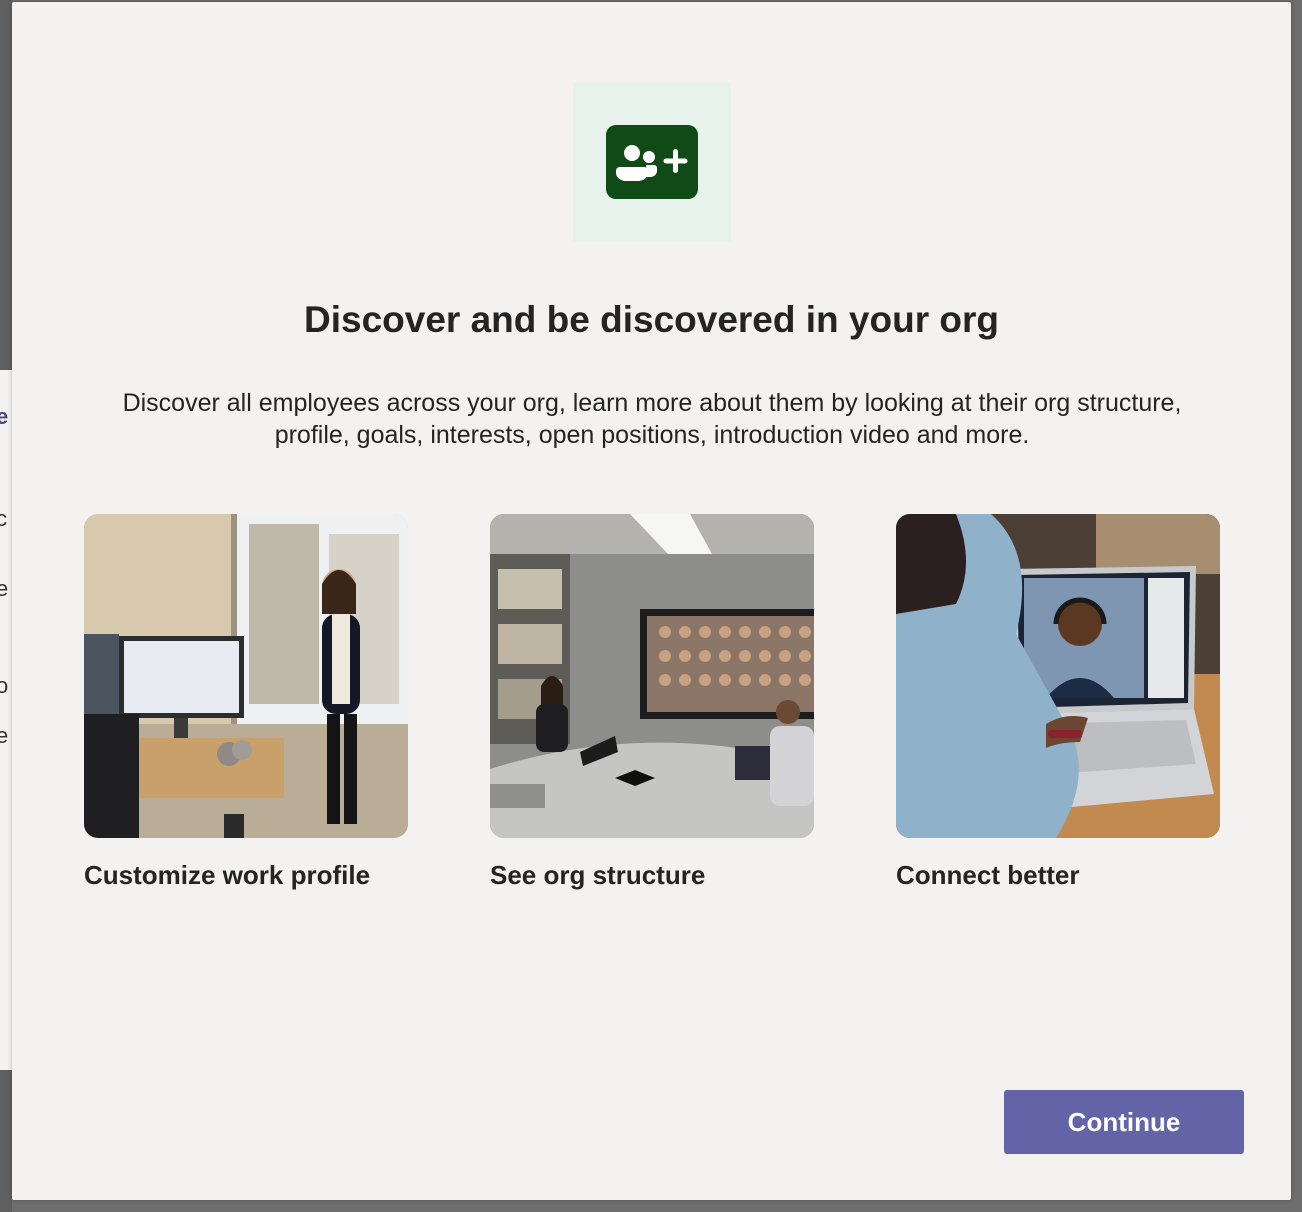  Describe the element at coordinates (988, 875) in the screenshot. I see `feature-caption: Connect better` at that location.